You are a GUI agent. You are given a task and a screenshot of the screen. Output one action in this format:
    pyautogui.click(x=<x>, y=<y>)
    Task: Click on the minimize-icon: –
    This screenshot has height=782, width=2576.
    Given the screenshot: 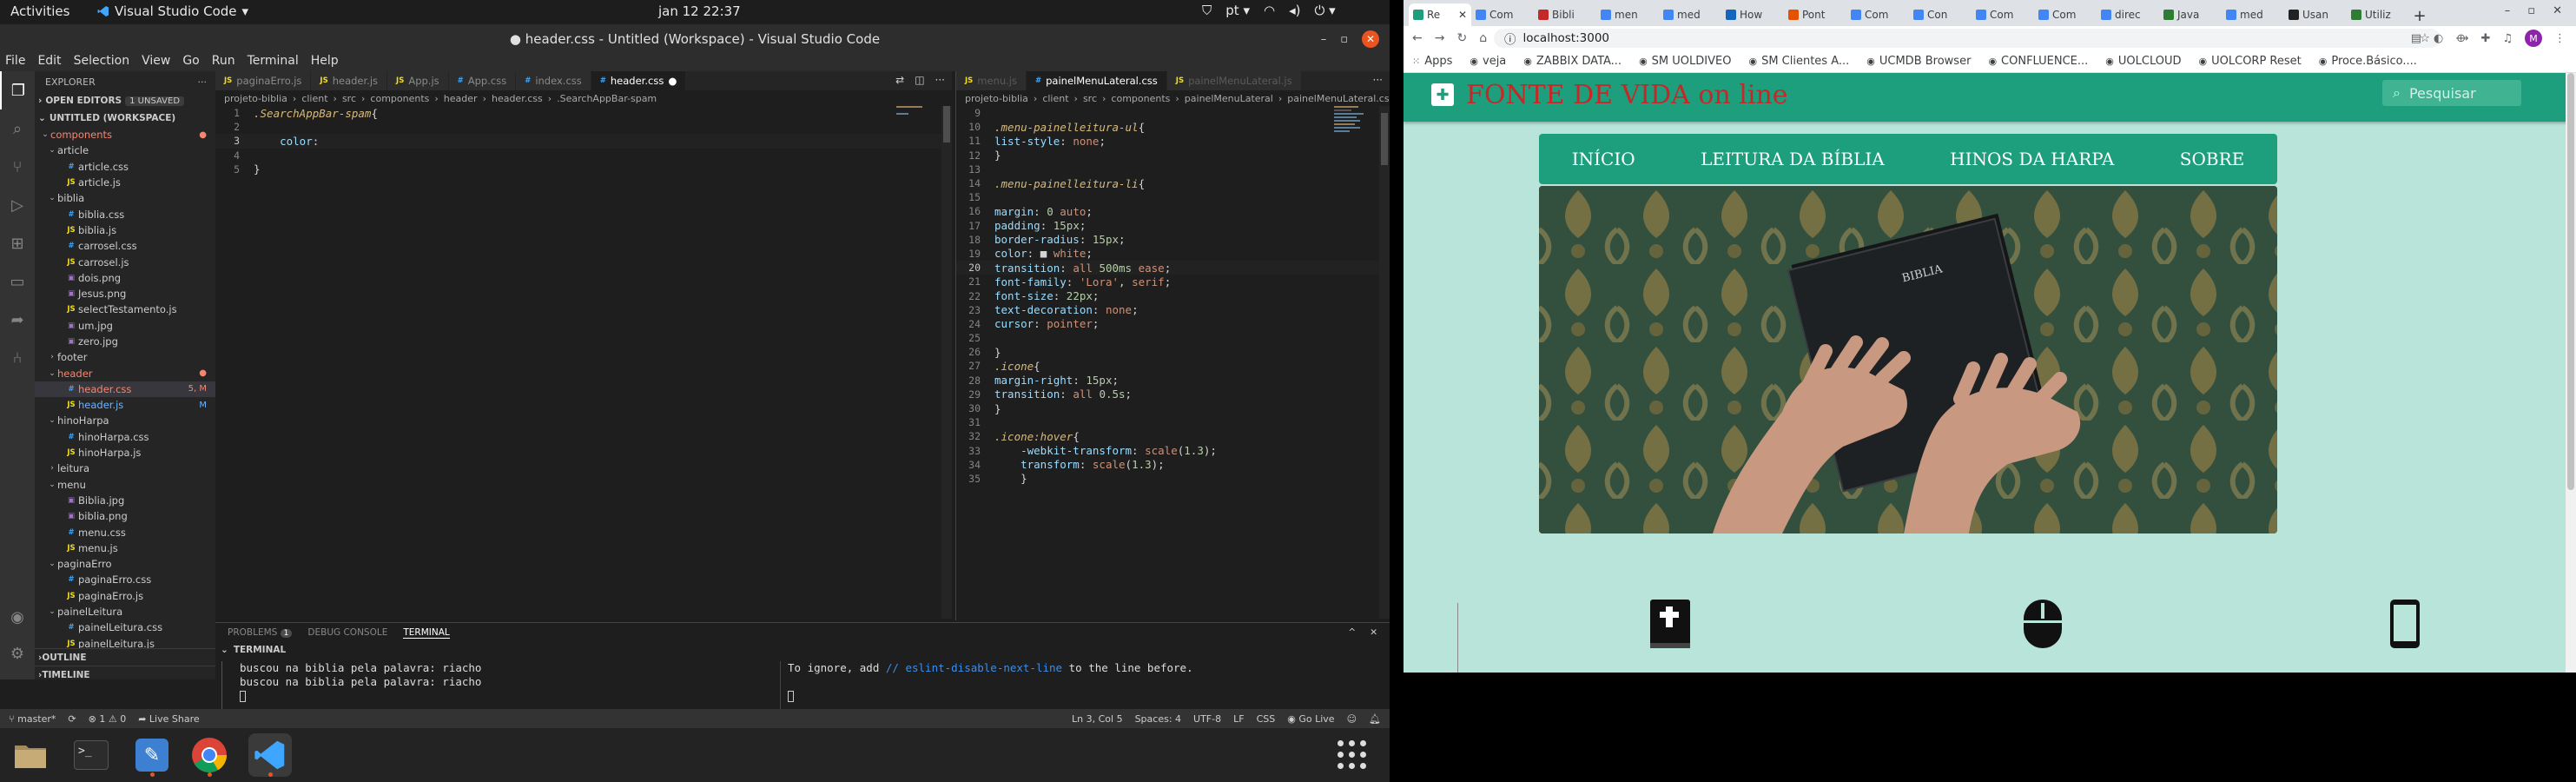 What is the action you would take?
    pyautogui.click(x=1324, y=40)
    